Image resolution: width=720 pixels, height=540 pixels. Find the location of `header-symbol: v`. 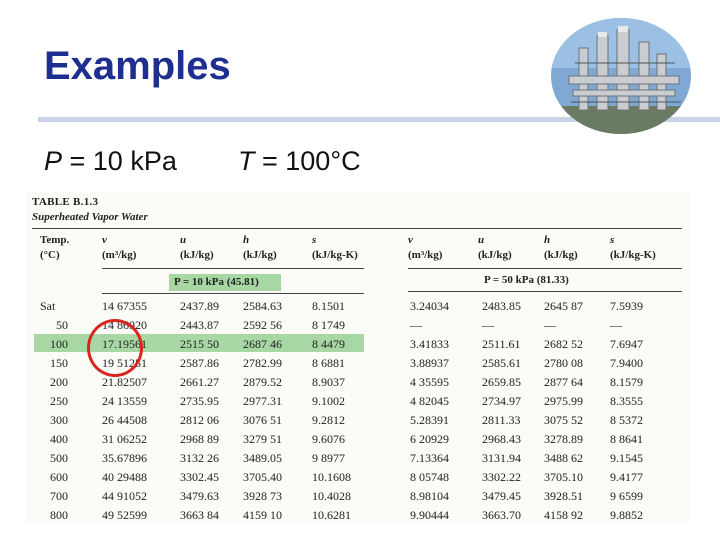

header-symbol: v is located at coordinates (104, 240).